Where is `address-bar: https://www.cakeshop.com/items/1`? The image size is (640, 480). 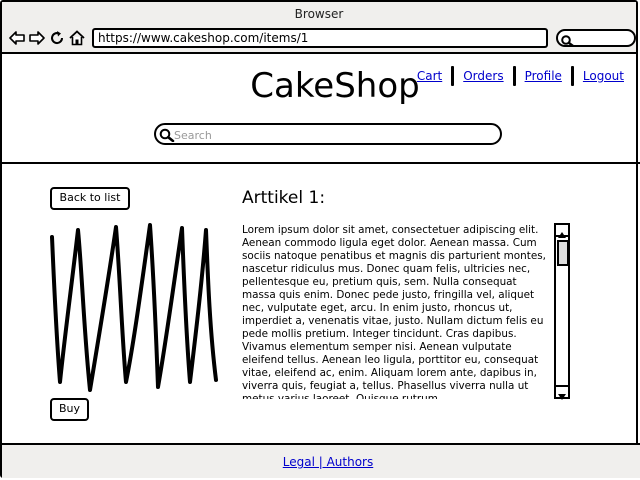 address-bar: https://www.cakeshop.com/items/1 is located at coordinates (320, 38).